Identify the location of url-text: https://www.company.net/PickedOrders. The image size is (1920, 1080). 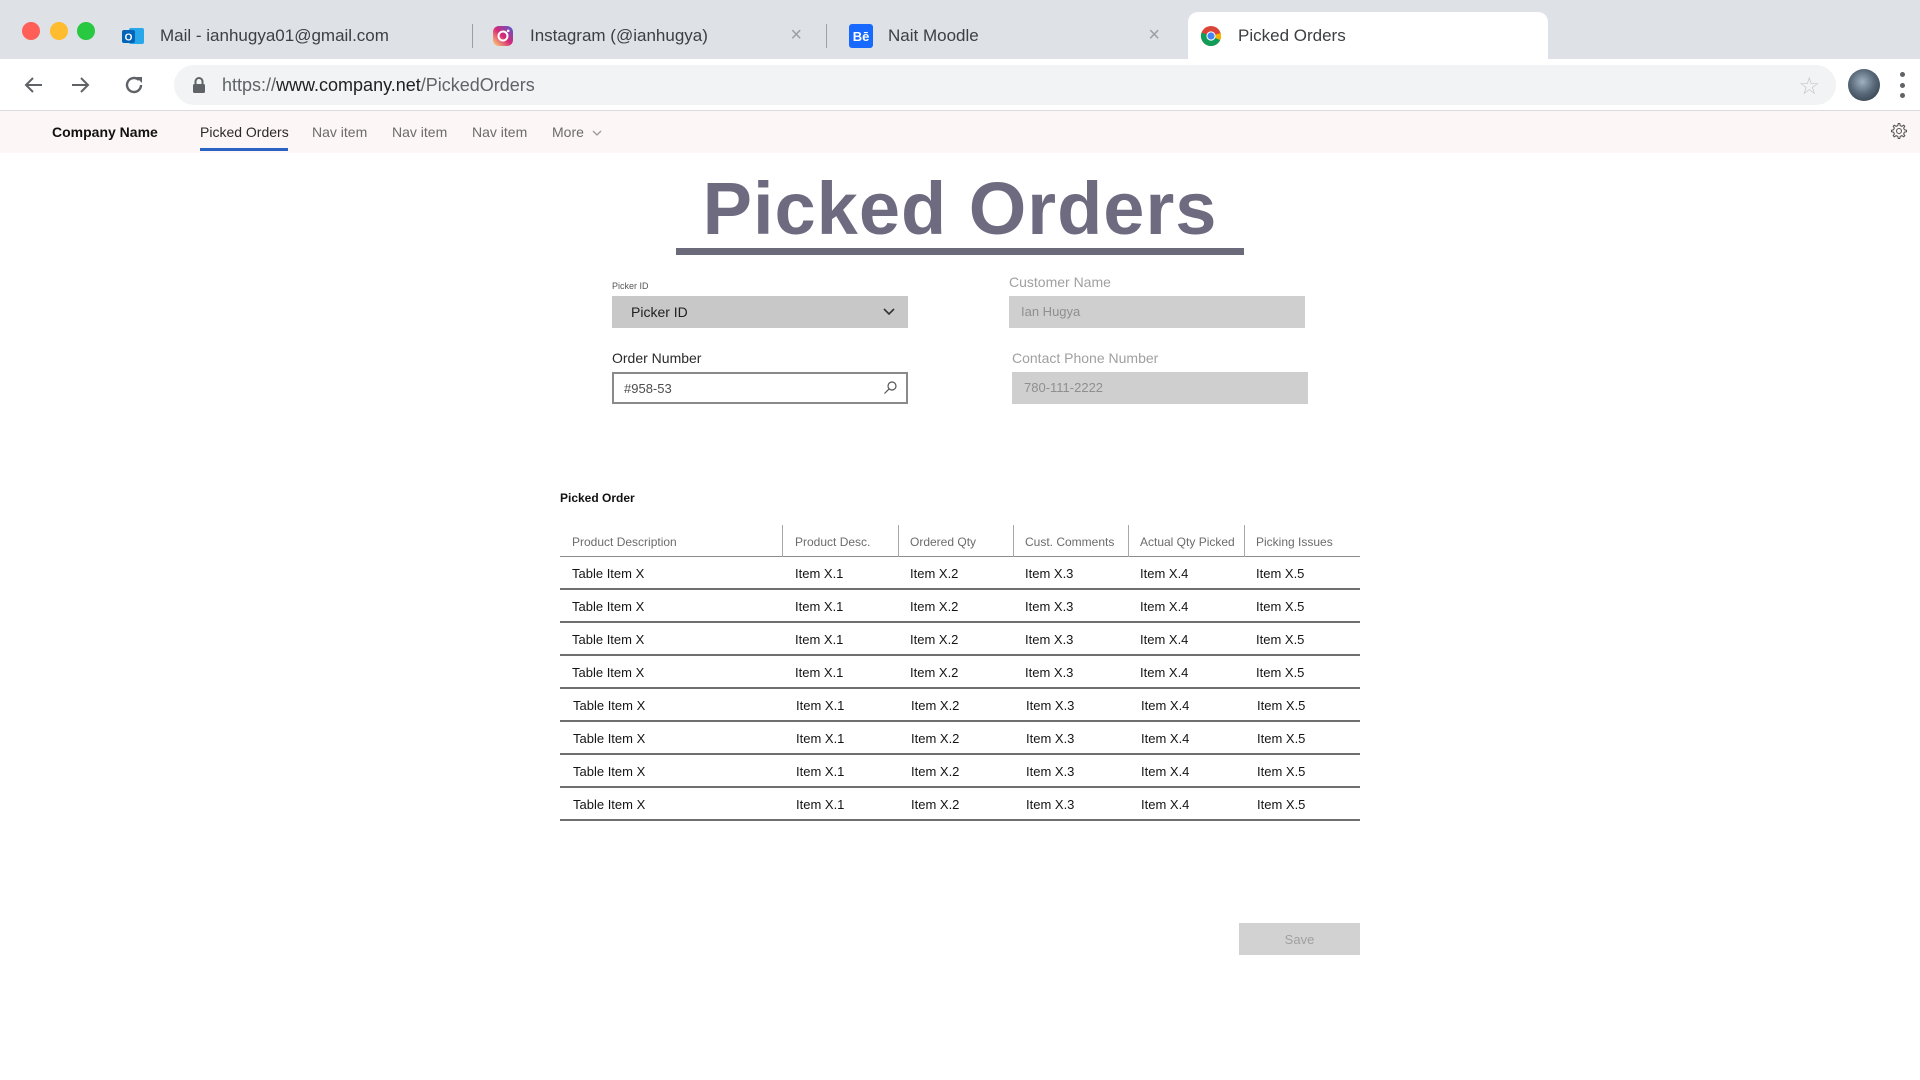
(378, 85).